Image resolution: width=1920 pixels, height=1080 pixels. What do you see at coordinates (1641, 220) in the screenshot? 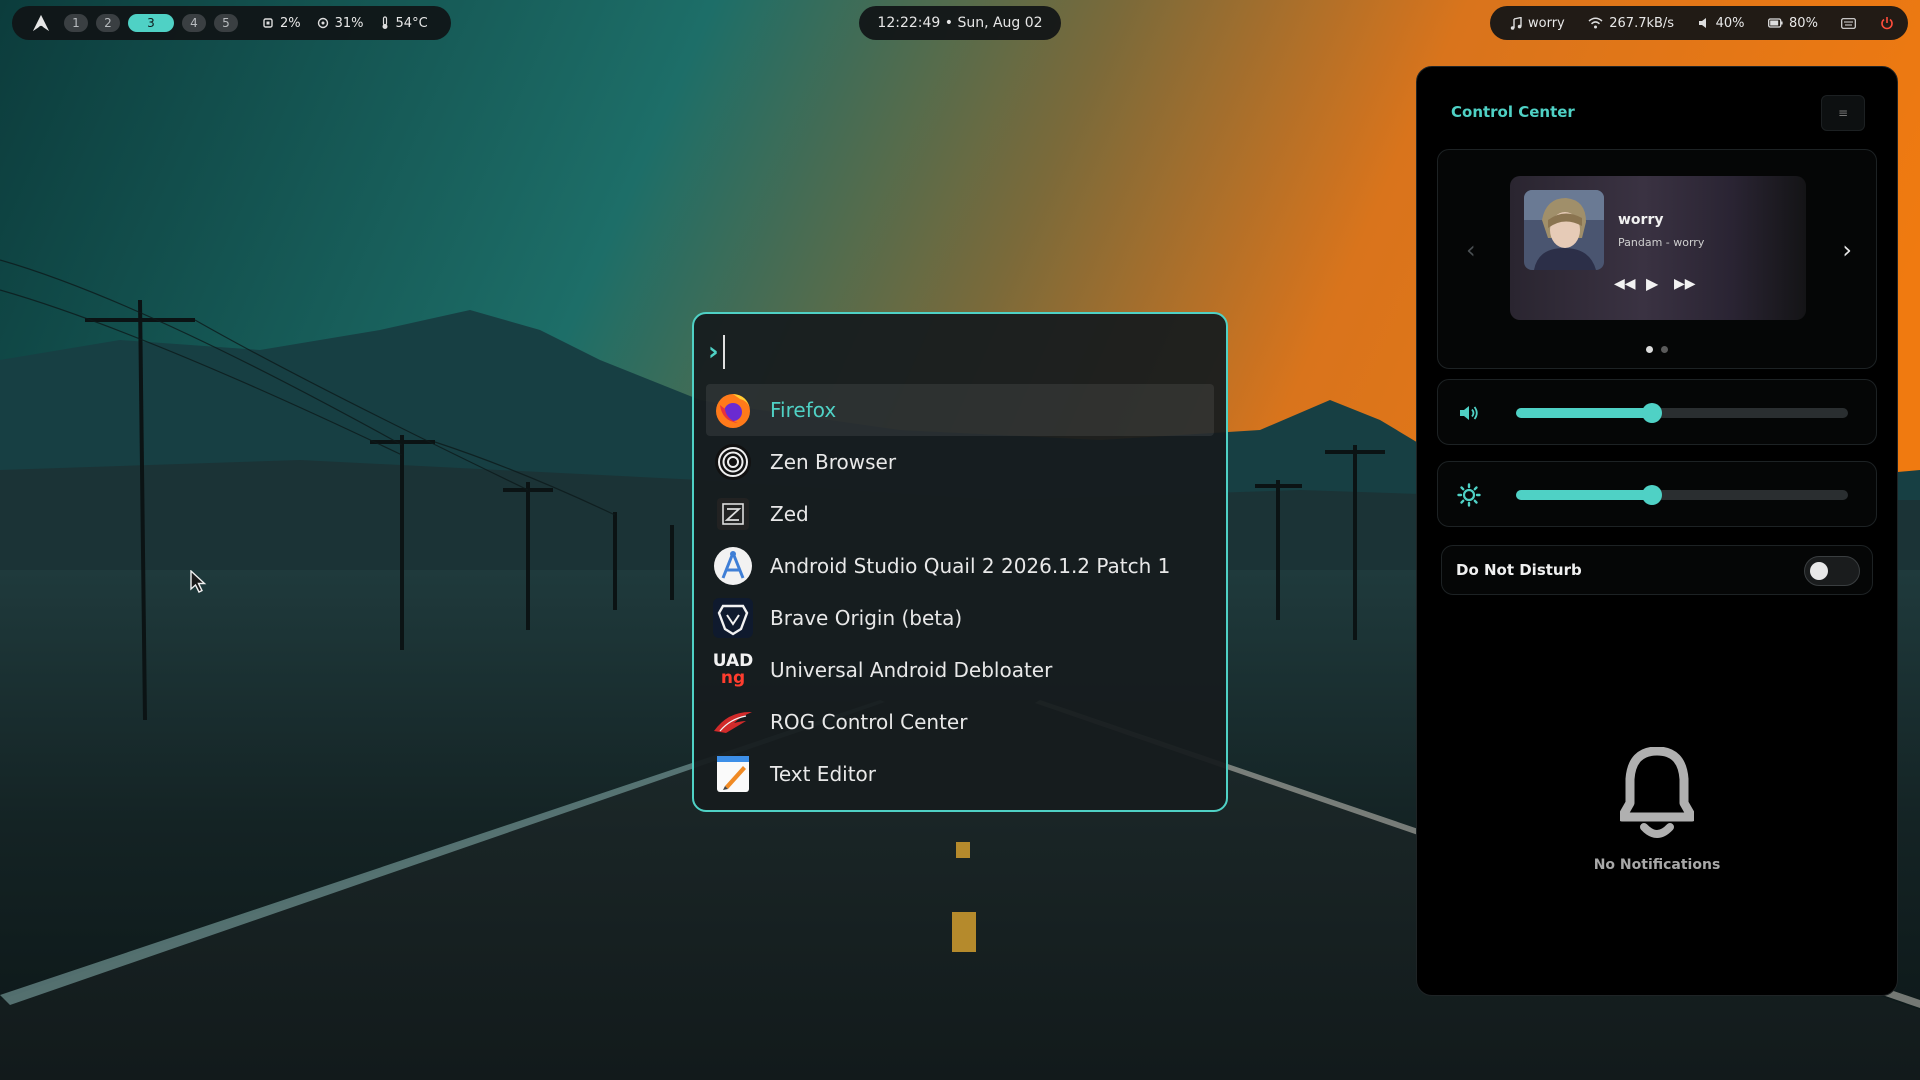
I see `track-title: worry` at bounding box center [1641, 220].